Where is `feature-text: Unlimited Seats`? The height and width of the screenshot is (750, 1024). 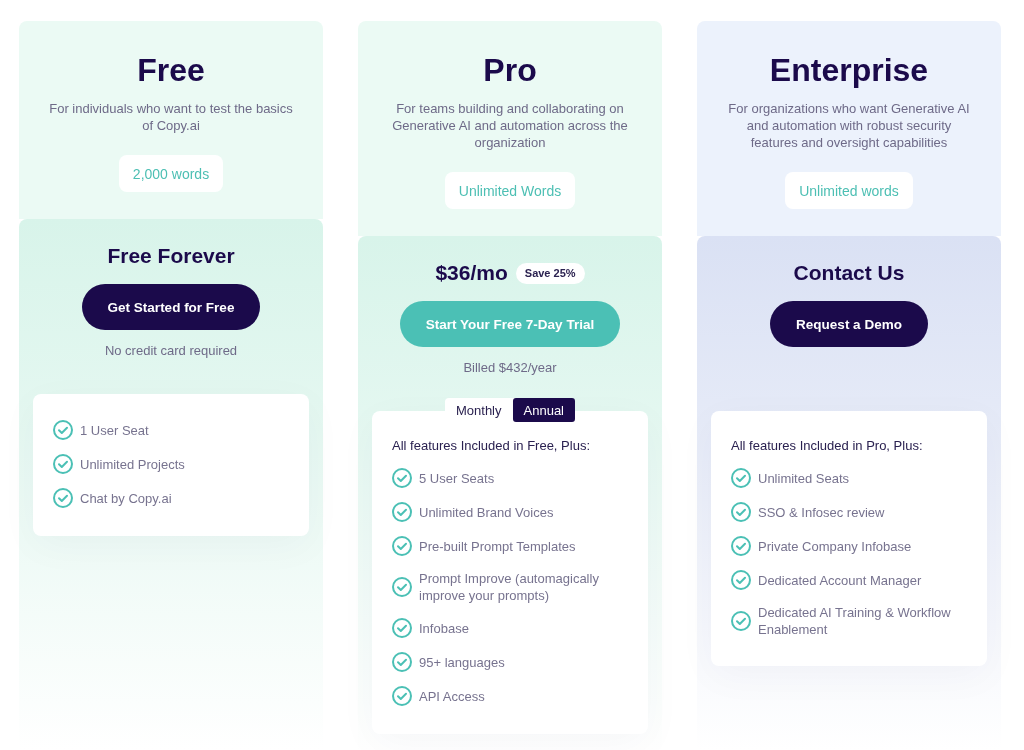 feature-text: Unlimited Seats is located at coordinates (804, 478).